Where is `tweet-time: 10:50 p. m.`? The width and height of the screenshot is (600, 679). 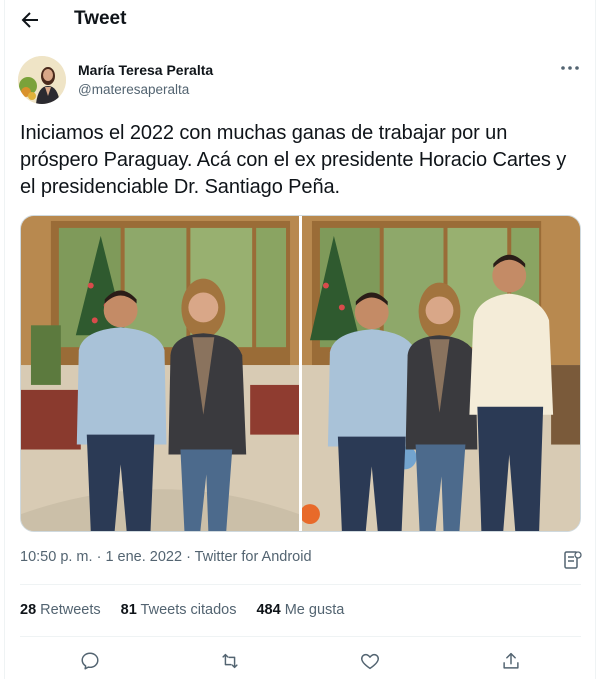 tweet-time: 10:50 p. m. is located at coordinates (56, 557).